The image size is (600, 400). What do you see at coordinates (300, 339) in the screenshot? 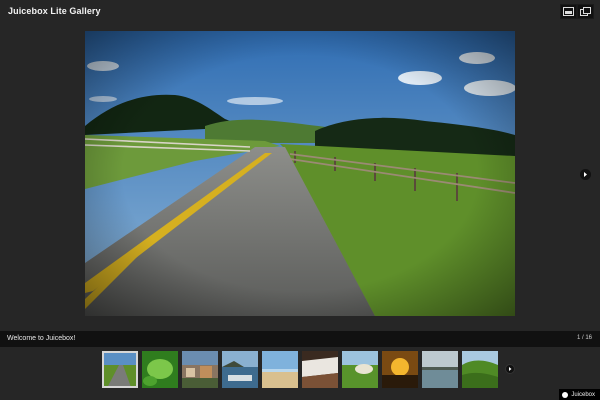
I see `caption-bar: Welcome to Juicebox! 1 / 16` at bounding box center [300, 339].